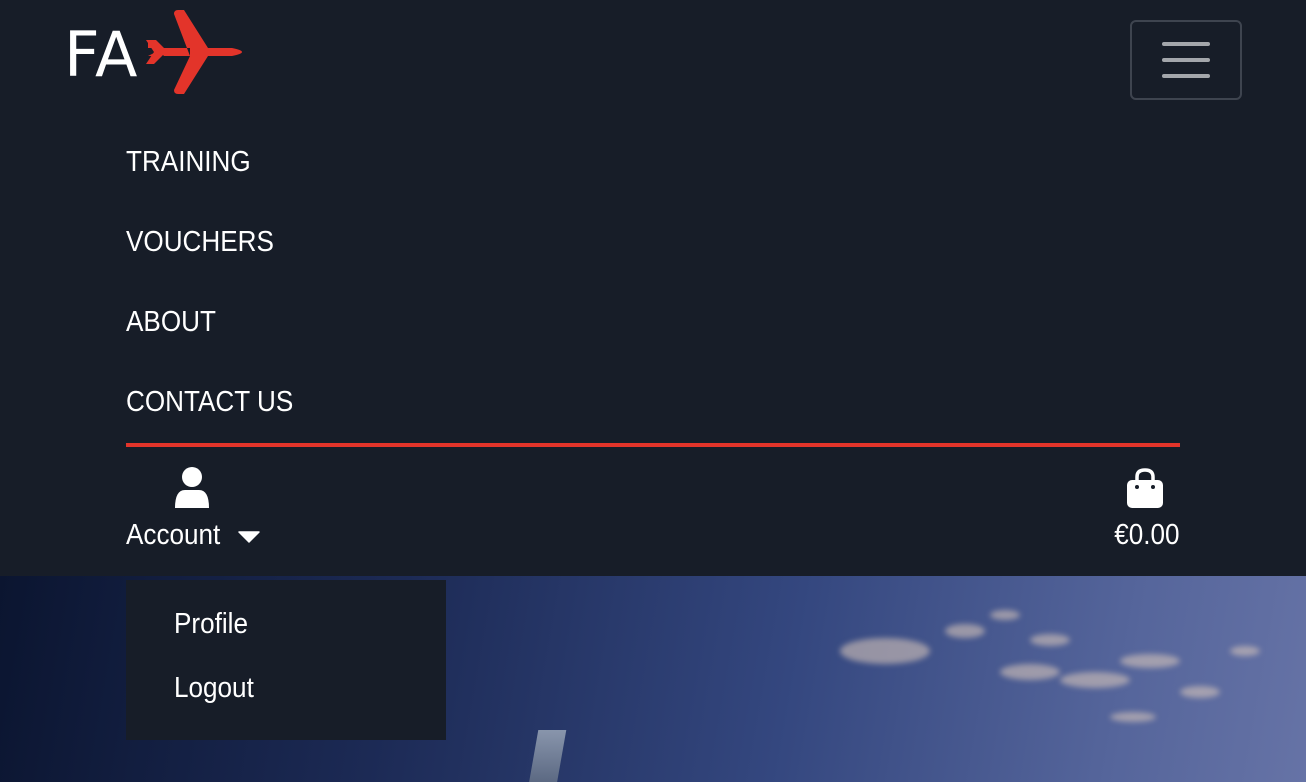 This screenshot has height=782, width=1306. Describe the element at coordinates (653, 445) in the screenshot. I see `nav-divider` at that location.